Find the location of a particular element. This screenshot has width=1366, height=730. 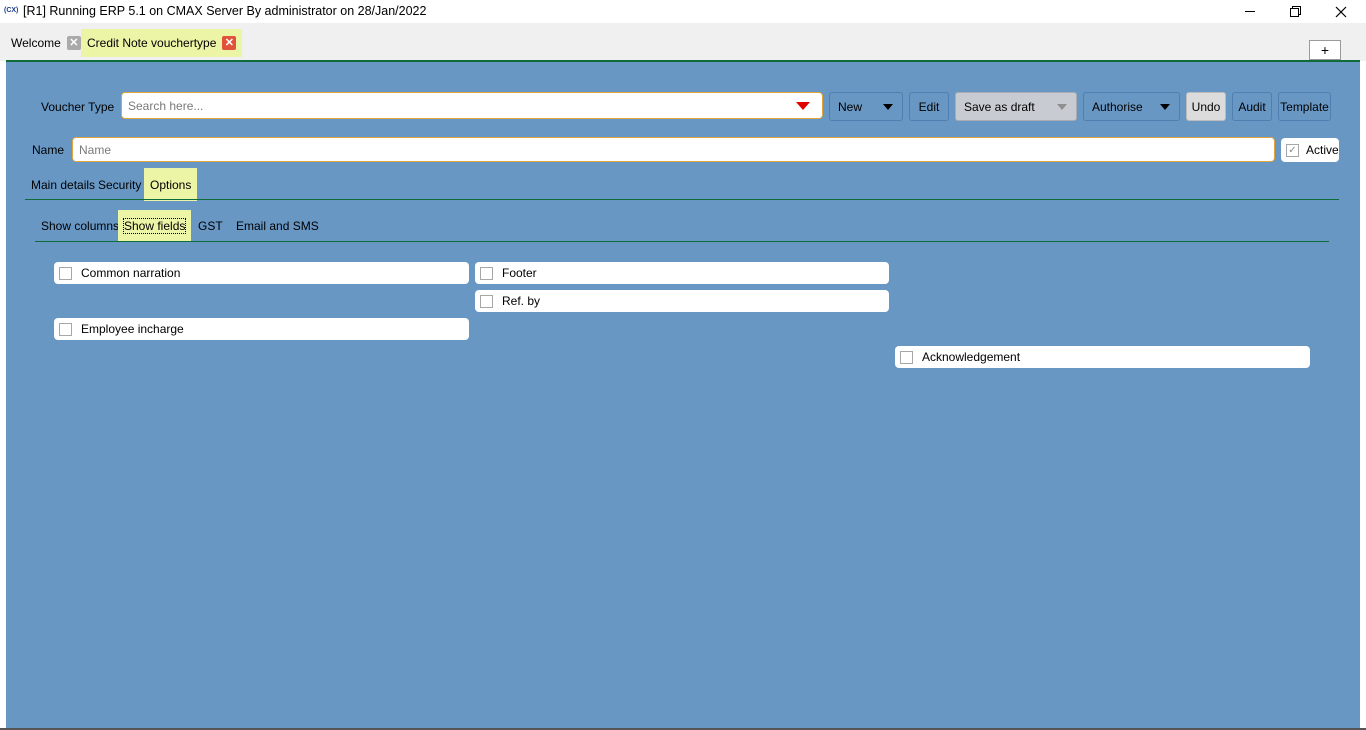

employee-incharge-label: Employee incharge is located at coordinates (132, 329).